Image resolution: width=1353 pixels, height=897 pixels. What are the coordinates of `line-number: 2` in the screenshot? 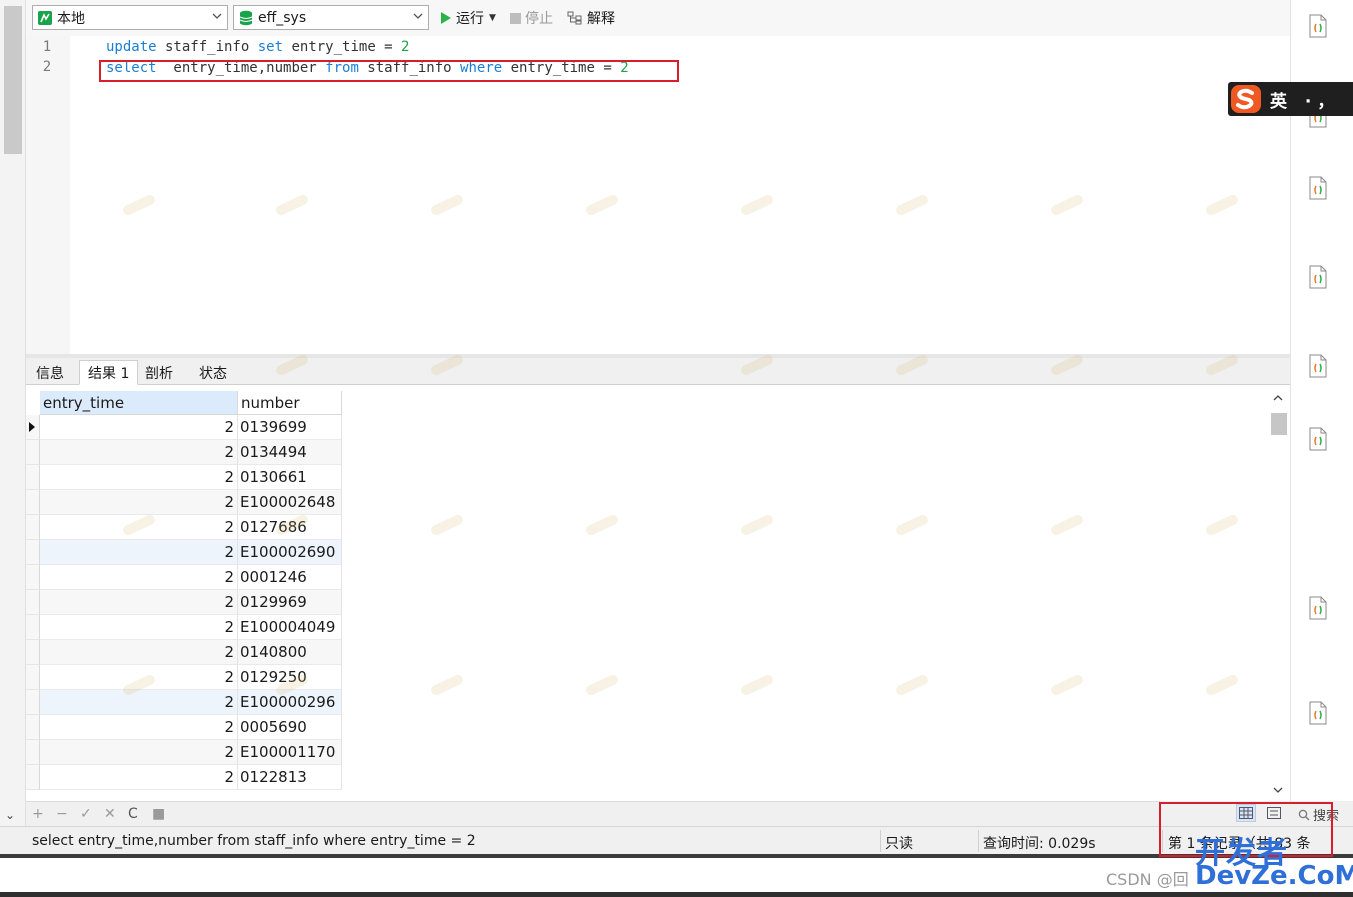 It's located at (47, 67).